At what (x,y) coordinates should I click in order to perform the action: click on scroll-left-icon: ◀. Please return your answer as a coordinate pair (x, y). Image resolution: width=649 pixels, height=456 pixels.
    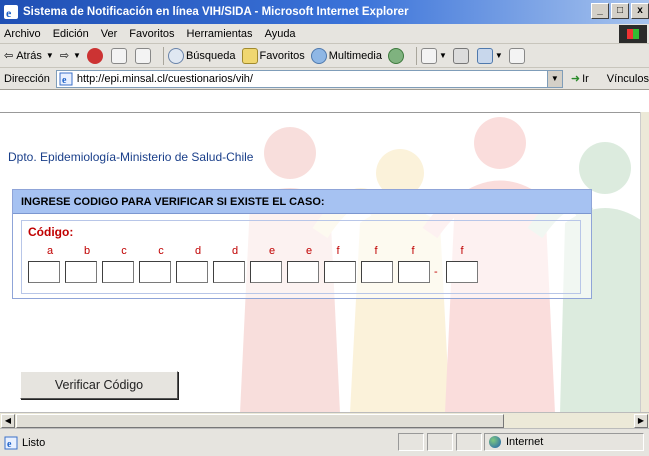
    Looking at the image, I should click on (8, 421).